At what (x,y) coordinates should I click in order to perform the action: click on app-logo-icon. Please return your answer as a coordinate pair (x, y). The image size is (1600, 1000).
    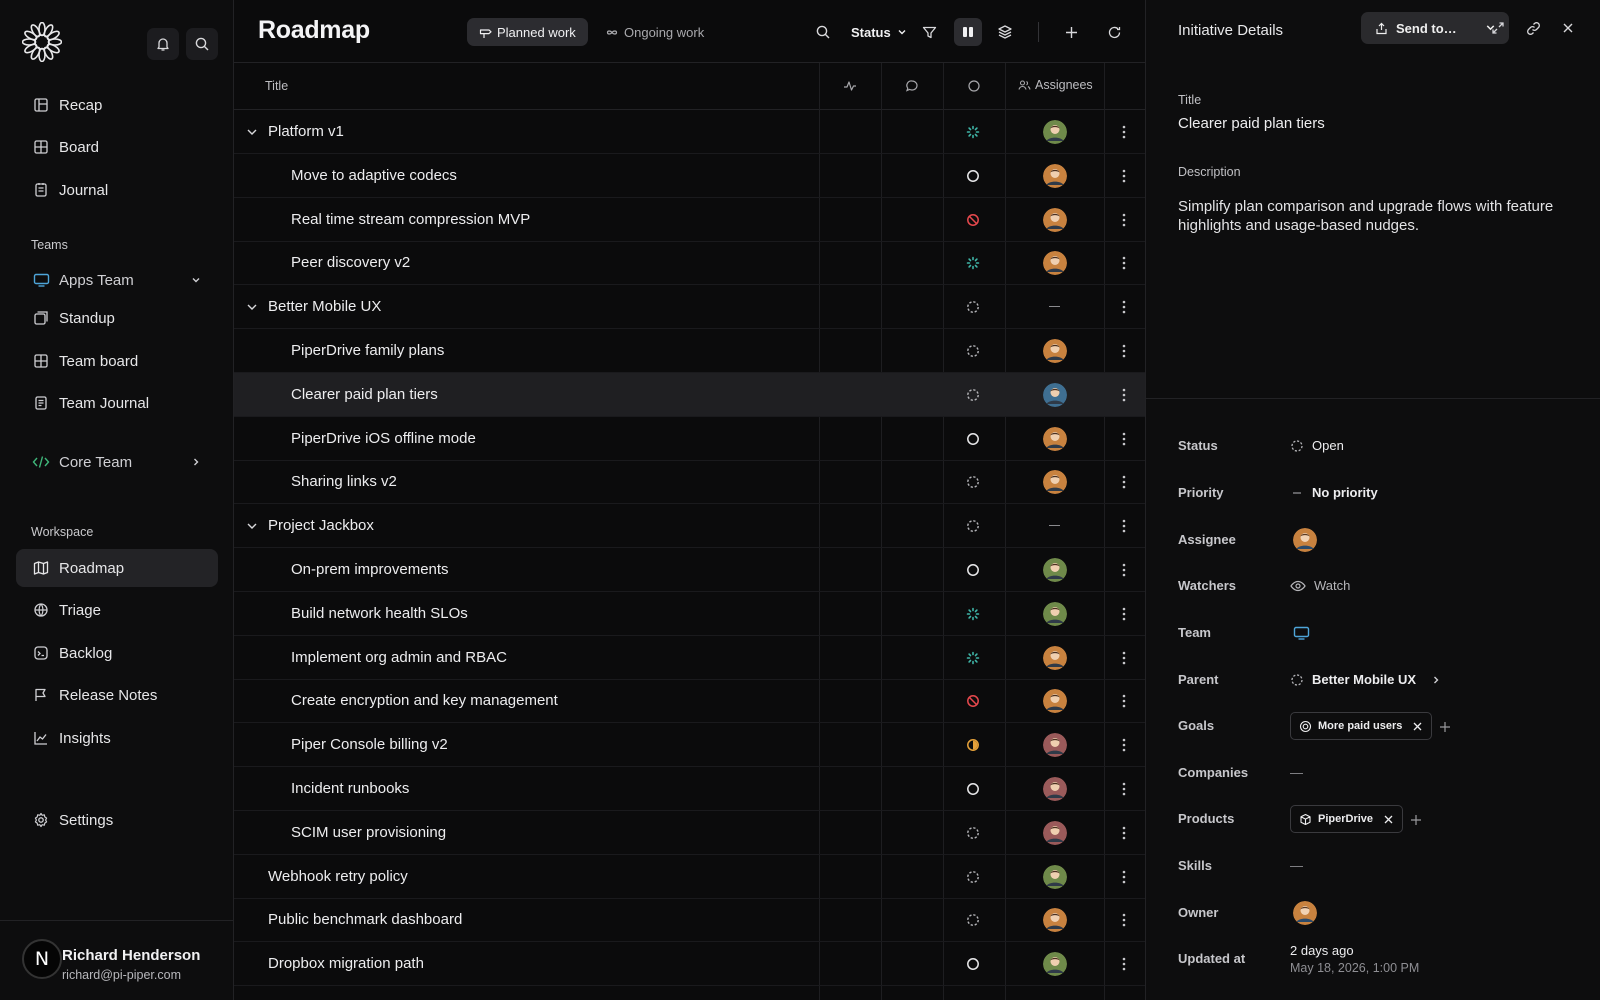
    Looking at the image, I should click on (42, 42).